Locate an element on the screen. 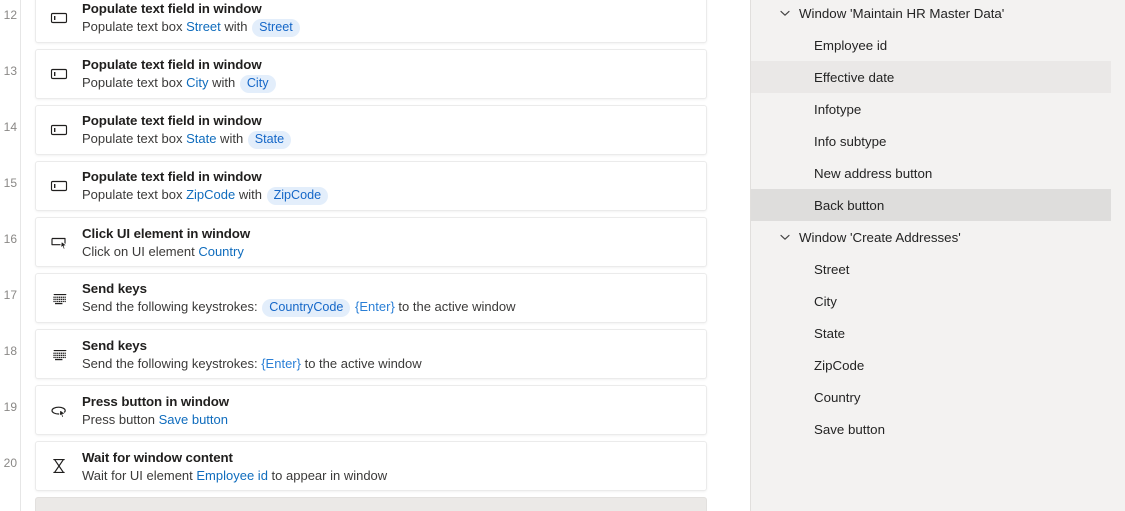  tree-item-row: Effective date is located at coordinates (931, 77).